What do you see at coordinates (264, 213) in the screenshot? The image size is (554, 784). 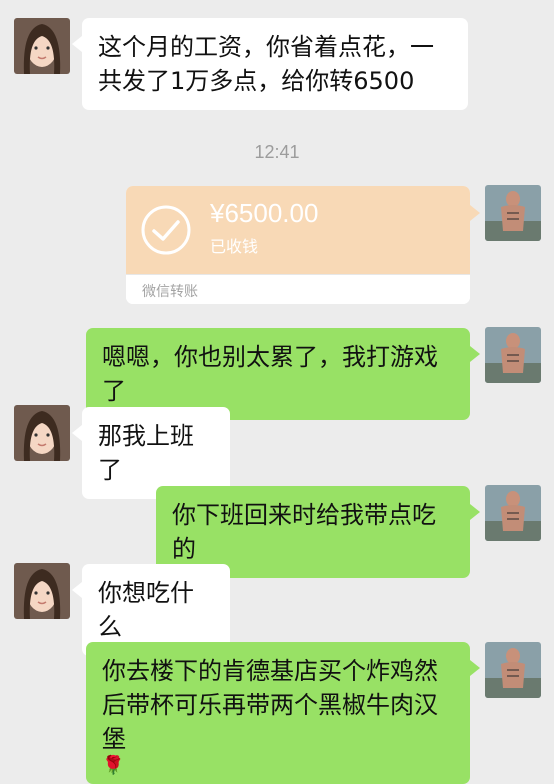 I see `transfer-amount: ¥6500.00` at bounding box center [264, 213].